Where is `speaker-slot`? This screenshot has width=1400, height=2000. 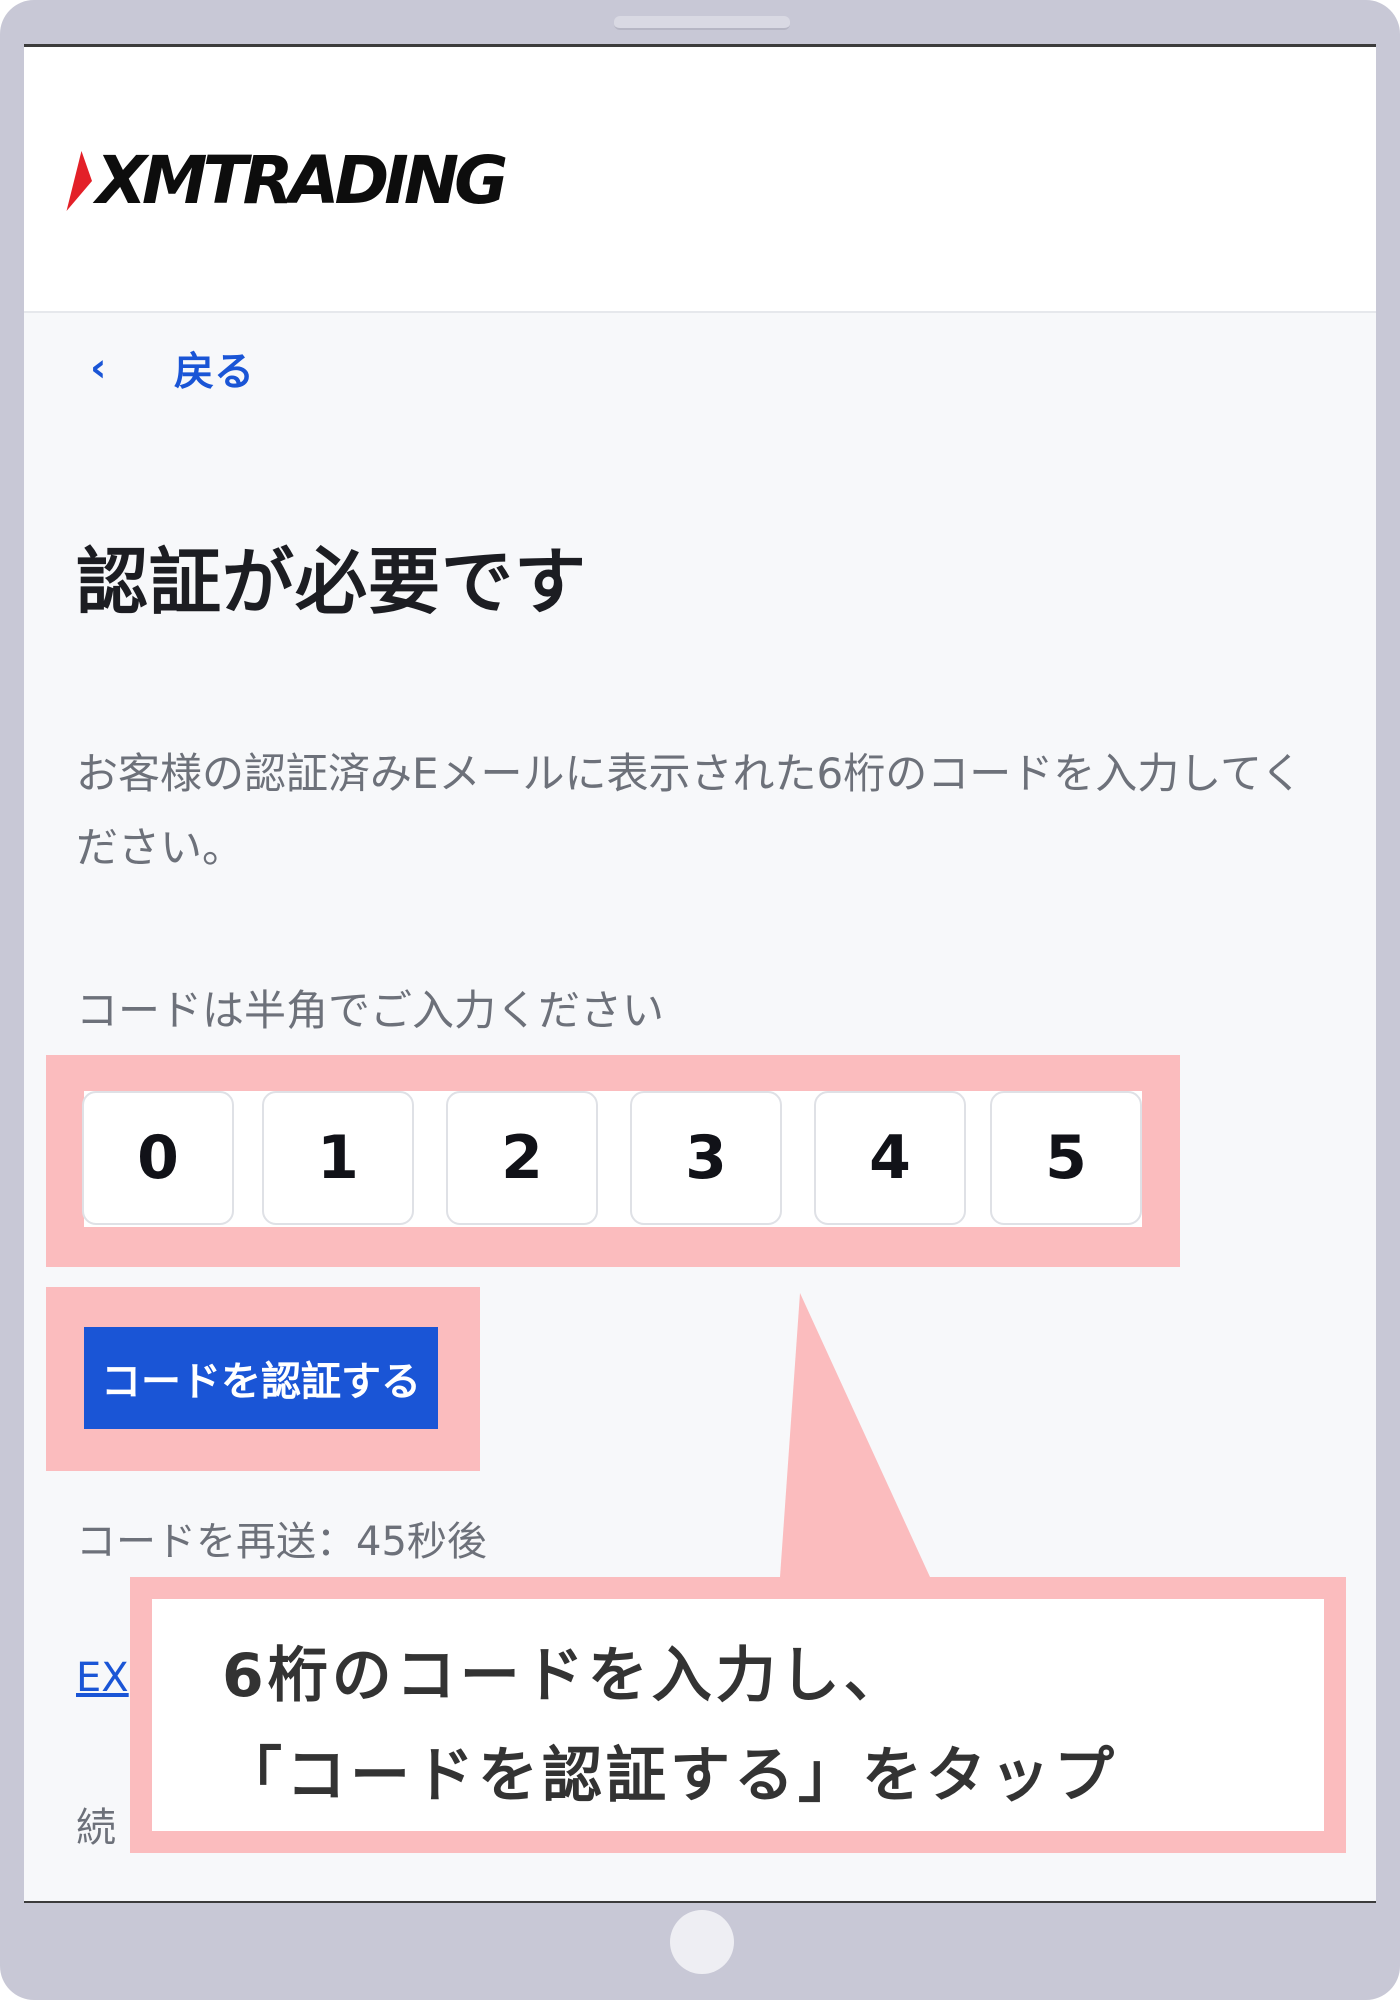
speaker-slot is located at coordinates (702, 23).